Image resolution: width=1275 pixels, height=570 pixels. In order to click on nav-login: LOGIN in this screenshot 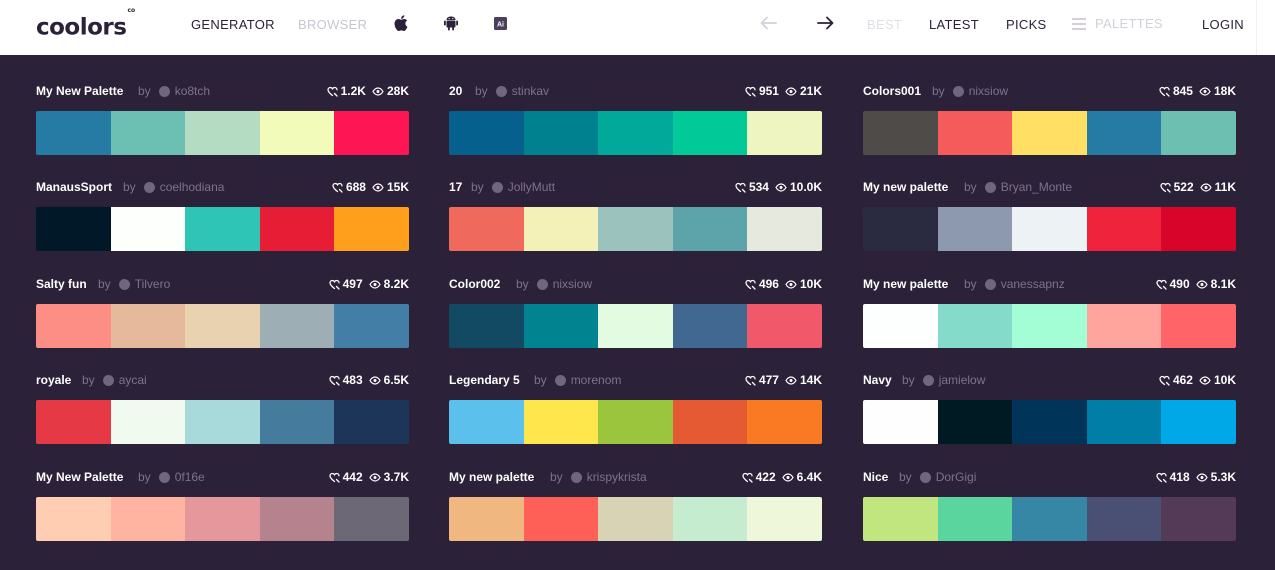, I will do `click(1223, 25)`.